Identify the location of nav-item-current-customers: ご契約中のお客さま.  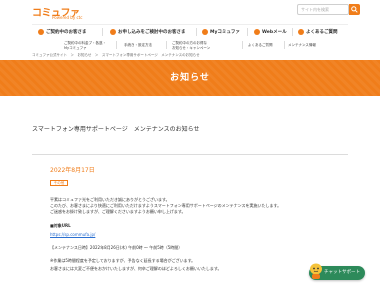
(62, 31).